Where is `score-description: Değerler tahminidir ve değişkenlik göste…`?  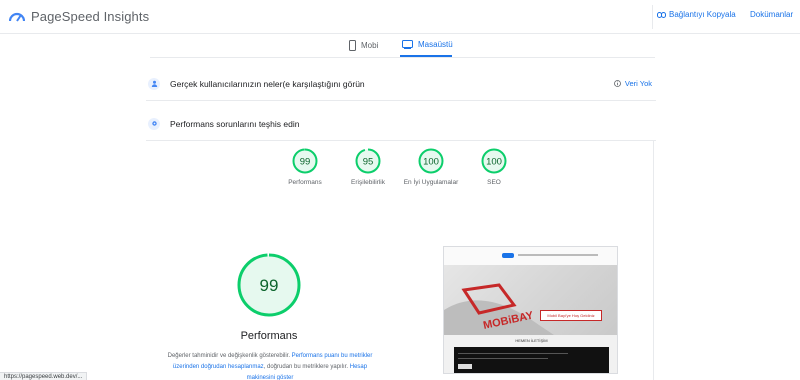
score-description: Değerler tahminidir ve değişkenlik göste… is located at coordinates (270, 365).